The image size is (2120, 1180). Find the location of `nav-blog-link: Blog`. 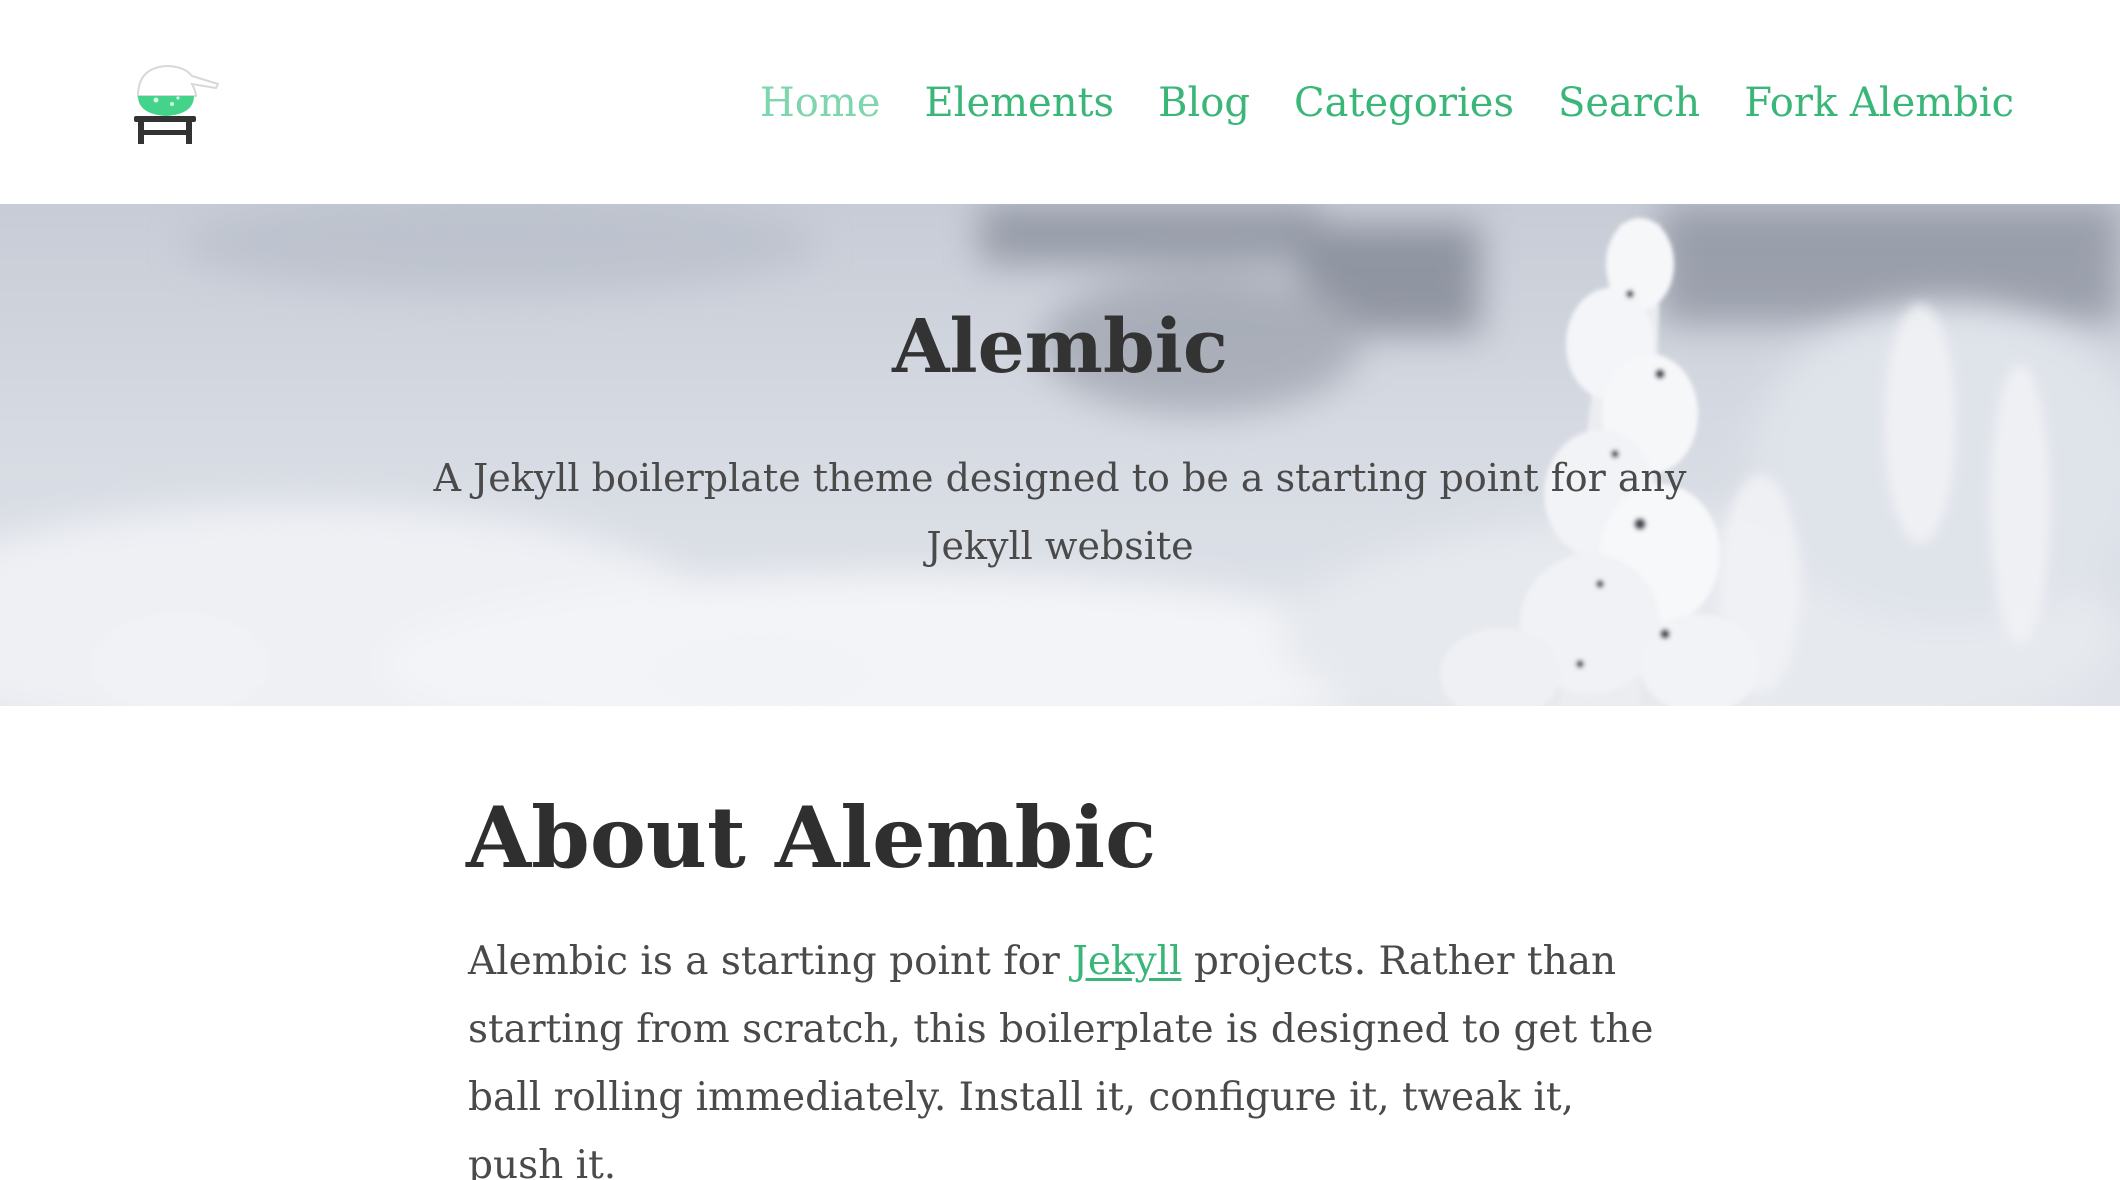

nav-blog-link: Blog is located at coordinates (1204, 103).